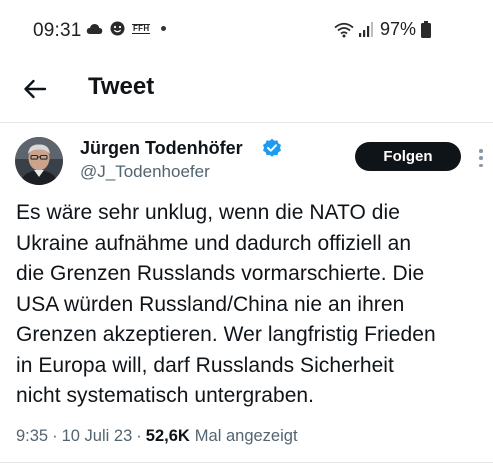  I want to click on status-bar: 09:31 FFH 97%, so click(246, 29).